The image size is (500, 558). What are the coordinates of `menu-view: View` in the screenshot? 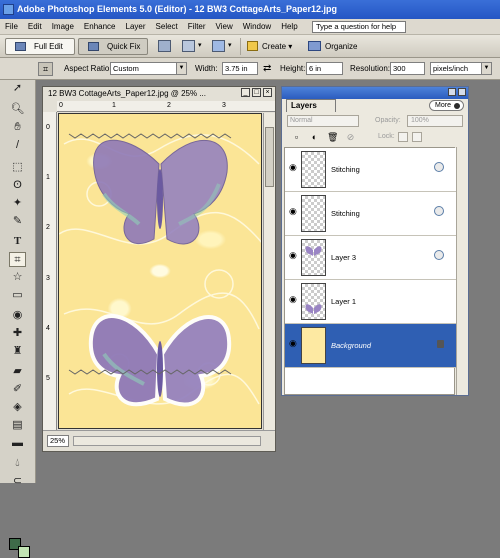 It's located at (224, 27).